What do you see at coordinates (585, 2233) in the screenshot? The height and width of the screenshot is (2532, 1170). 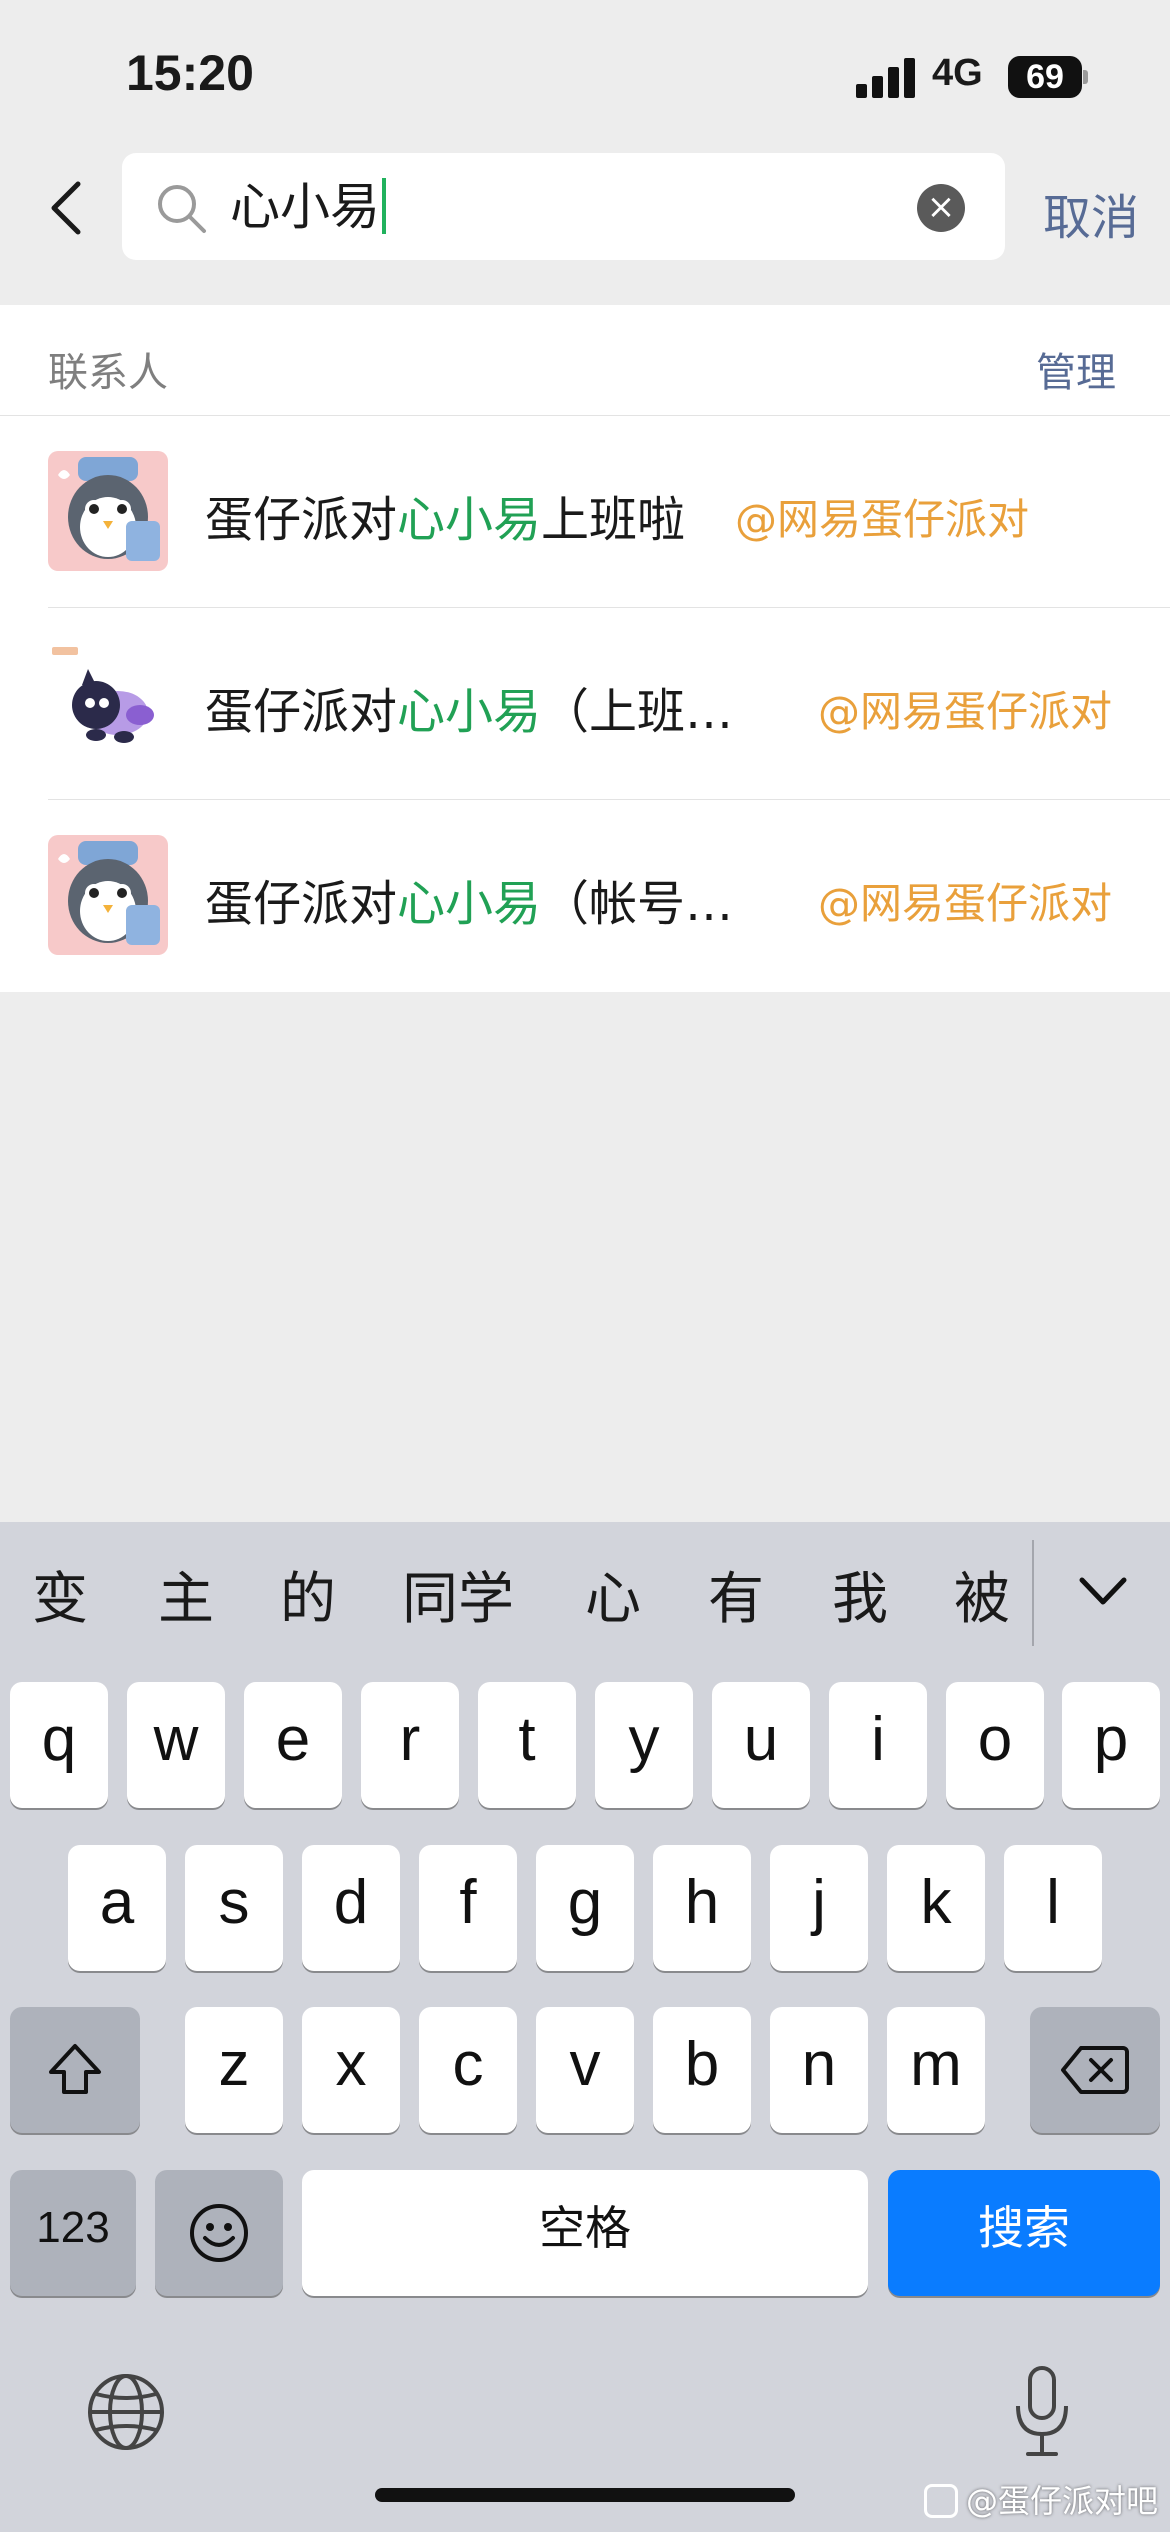 I see `space-key: 空格` at bounding box center [585, 2233].